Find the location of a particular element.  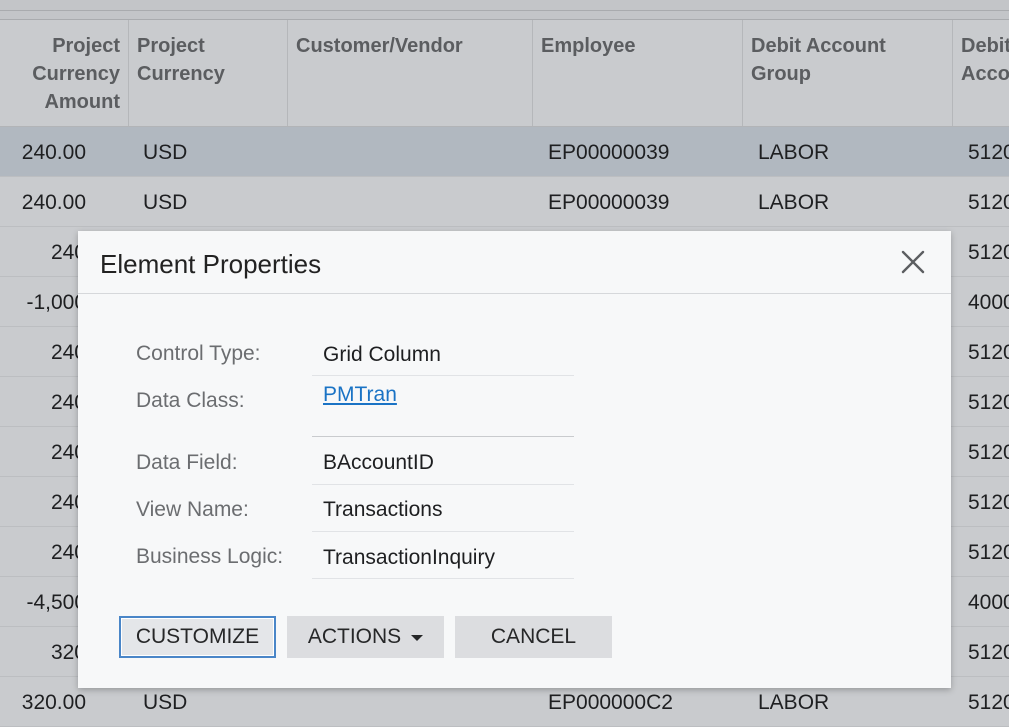

data-class-link: PMTran is located at coordinates (360, 395).